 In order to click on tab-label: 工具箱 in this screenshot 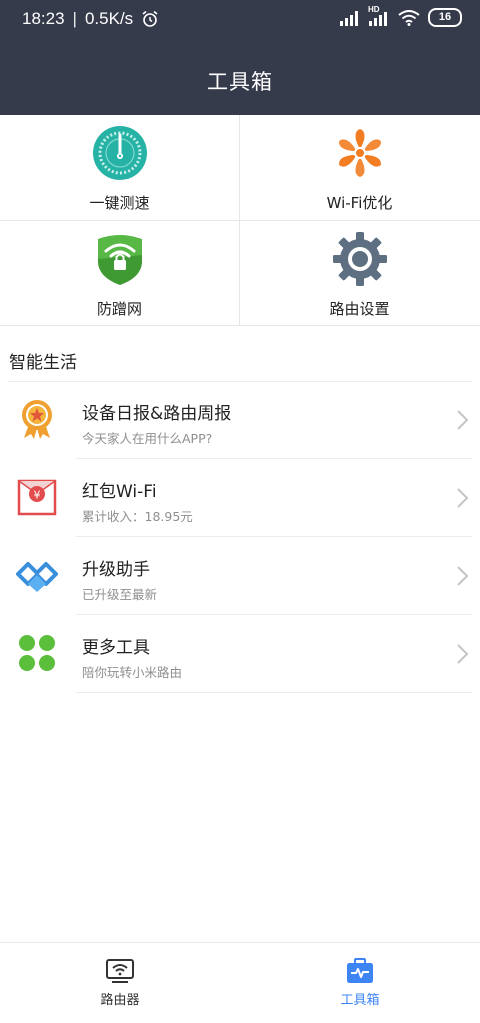, I will do `click(360, 1000)`.